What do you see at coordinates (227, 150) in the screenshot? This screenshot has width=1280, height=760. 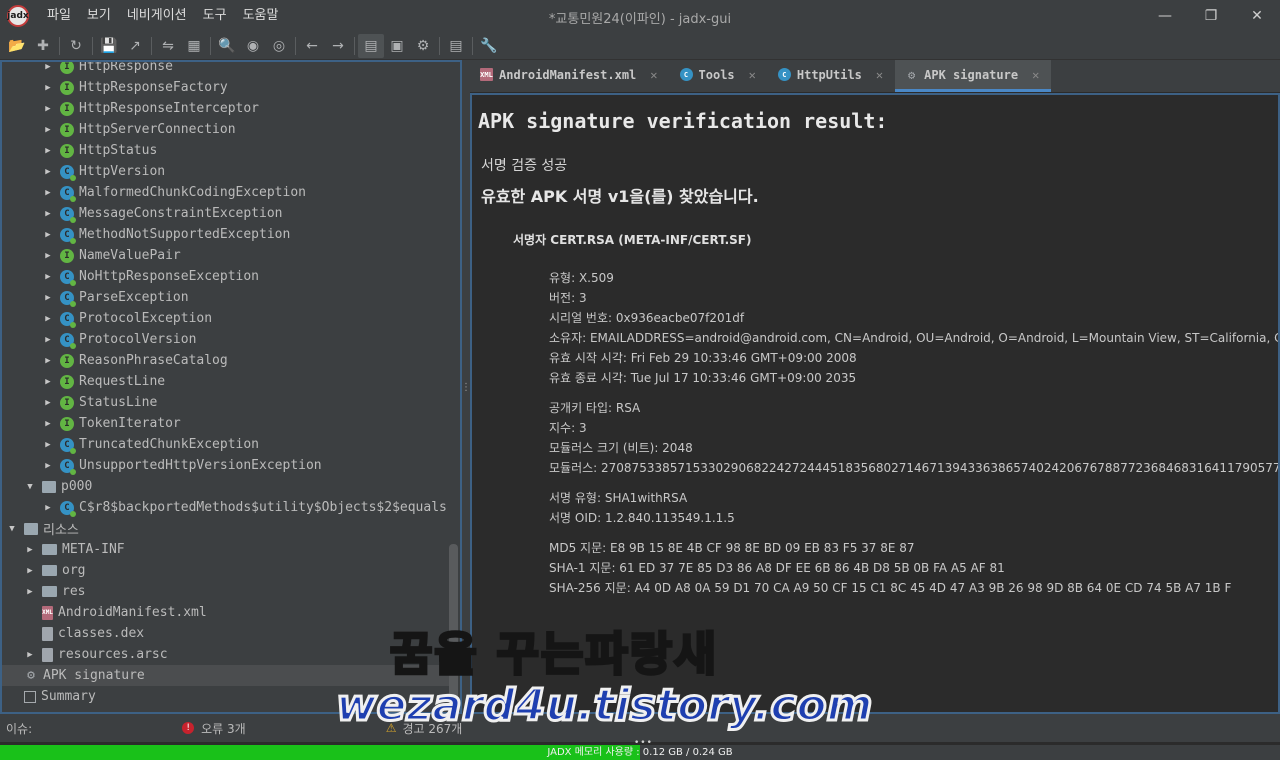 I see `tree-item: ▶ I HttpStatus` at bounding box center [227, 150].